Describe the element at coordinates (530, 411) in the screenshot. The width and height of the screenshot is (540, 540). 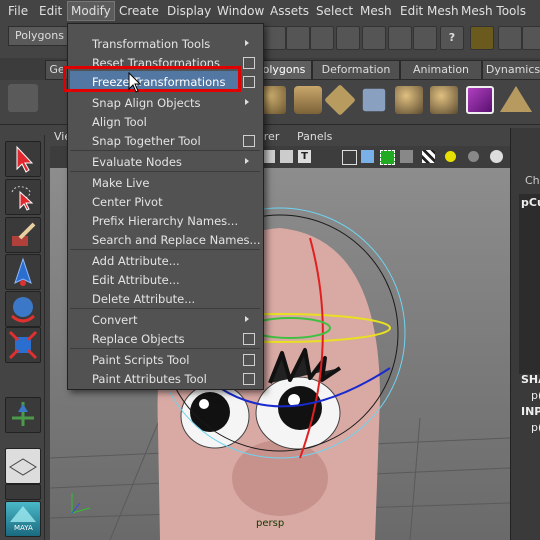
I see `inputs-header: INP` at that location.